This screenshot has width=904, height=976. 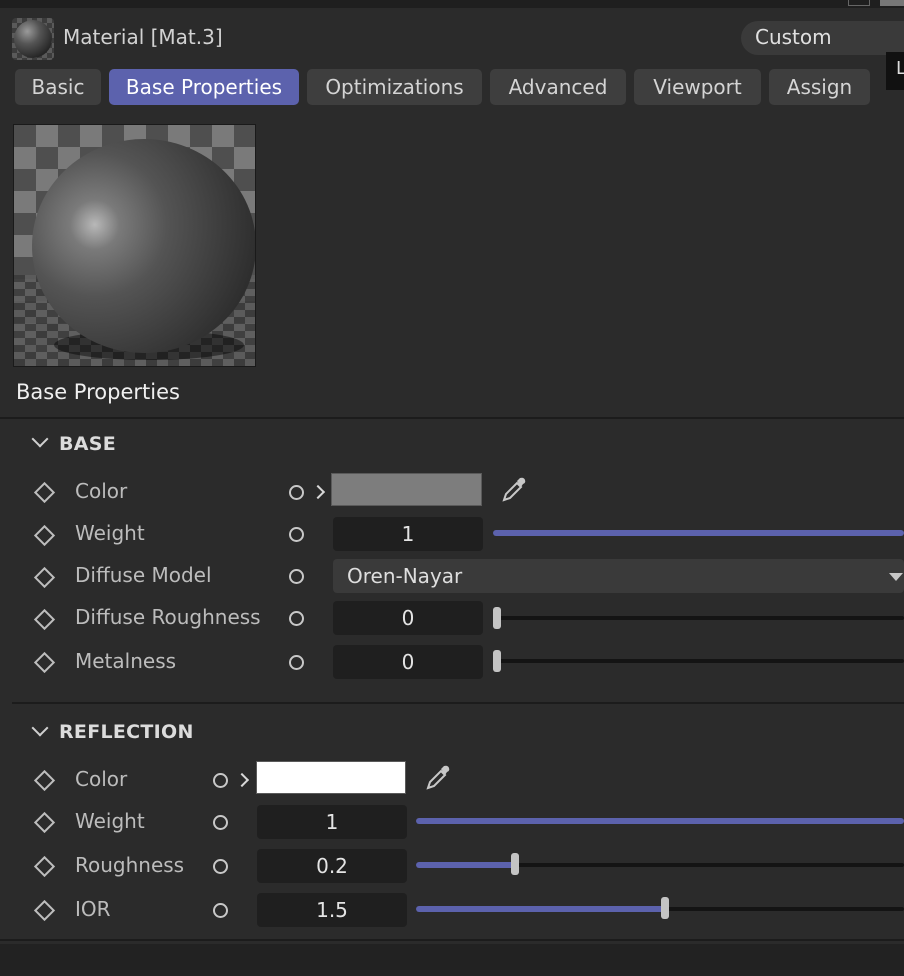 I want to click on metalness-slider-handle, so click(x=497, y=661).